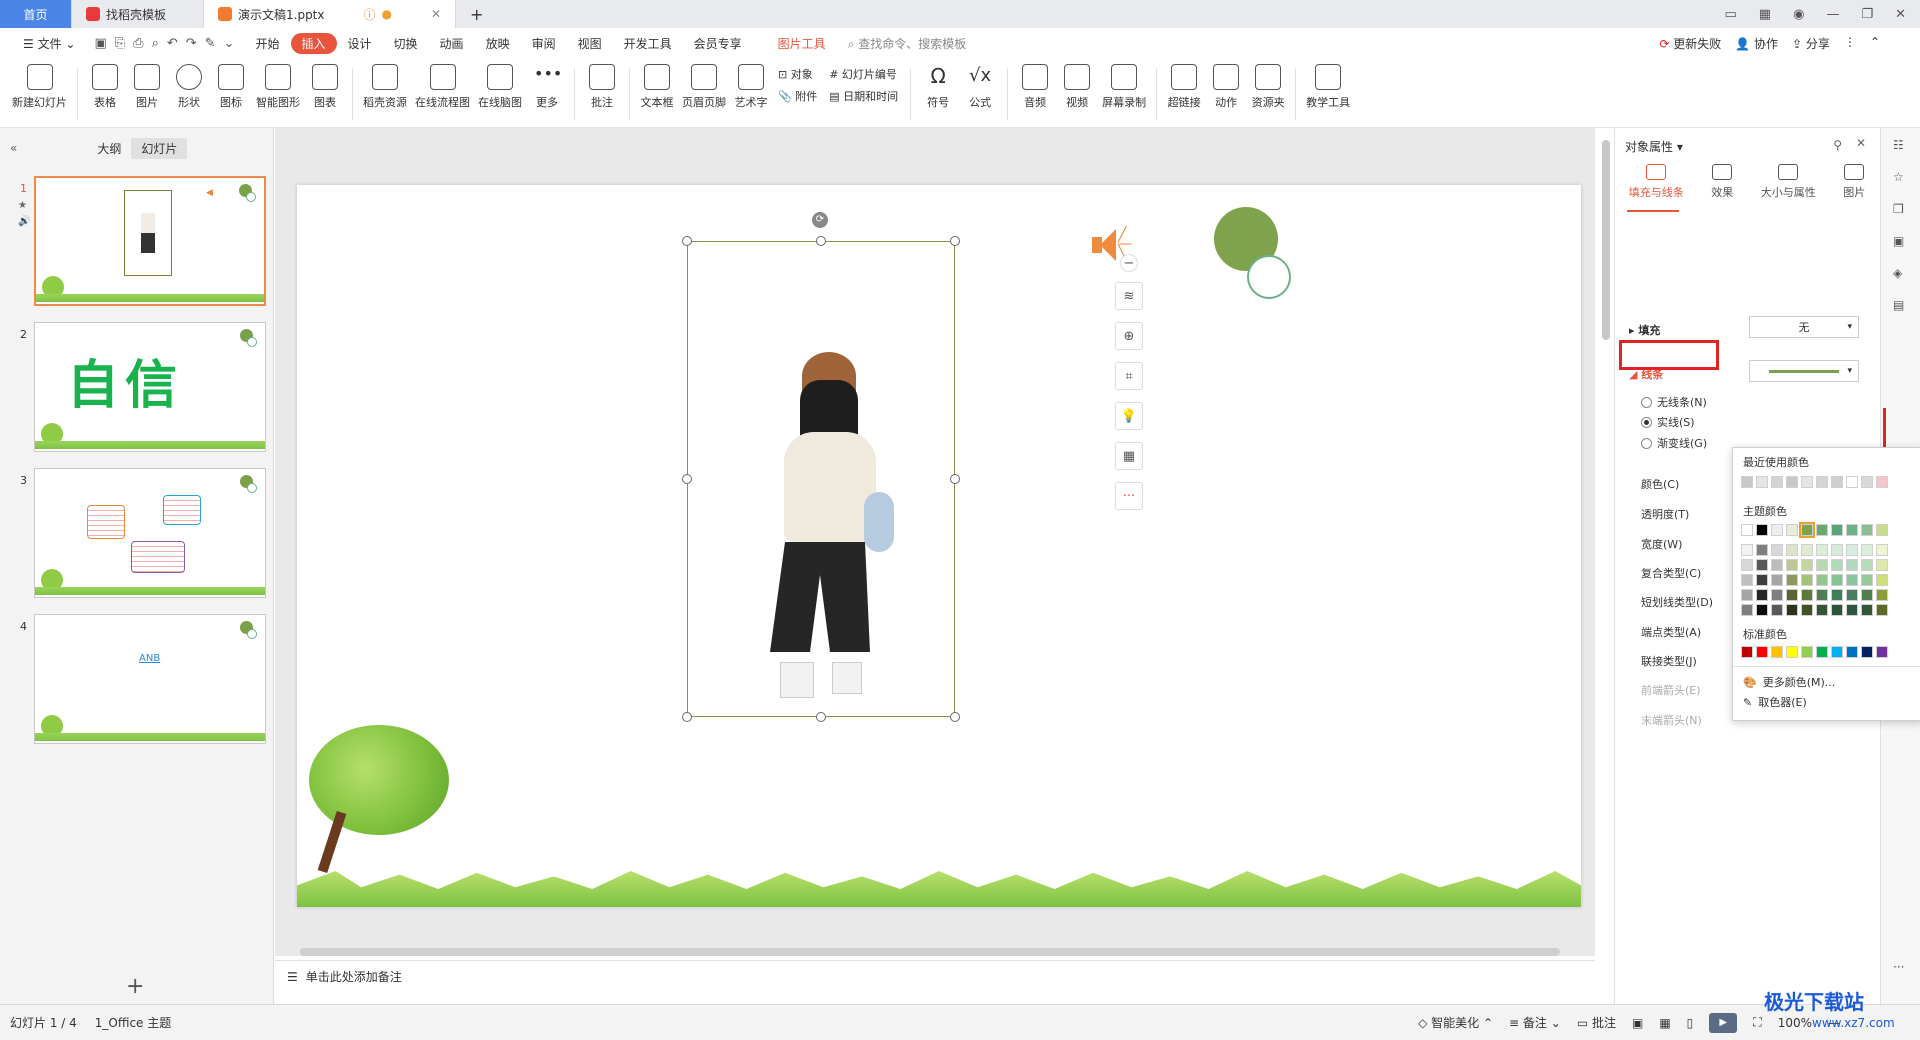 Image resolution: width=1920 pixels, height=1040 pixels. What do you see at coordinates (1854, 182) in the screenshot?
I see `tab-picture: 图片` at bounding box center [1854, 182].